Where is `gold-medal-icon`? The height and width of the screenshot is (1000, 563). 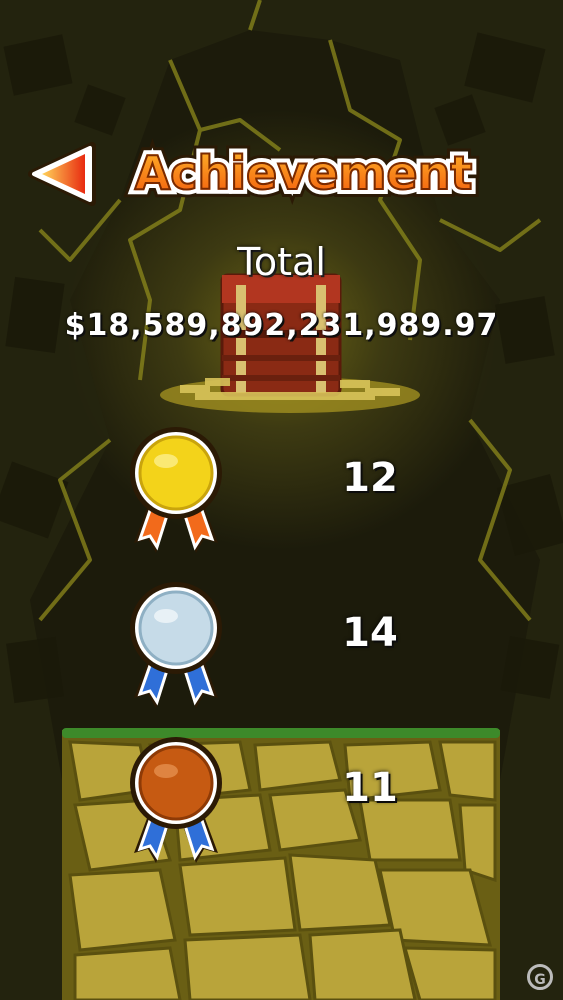
gold-medal-icon is located at coordinates (176, 500).